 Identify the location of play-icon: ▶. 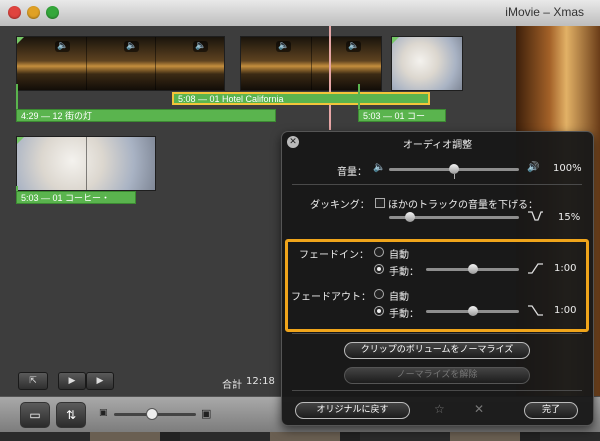
(100, 381).